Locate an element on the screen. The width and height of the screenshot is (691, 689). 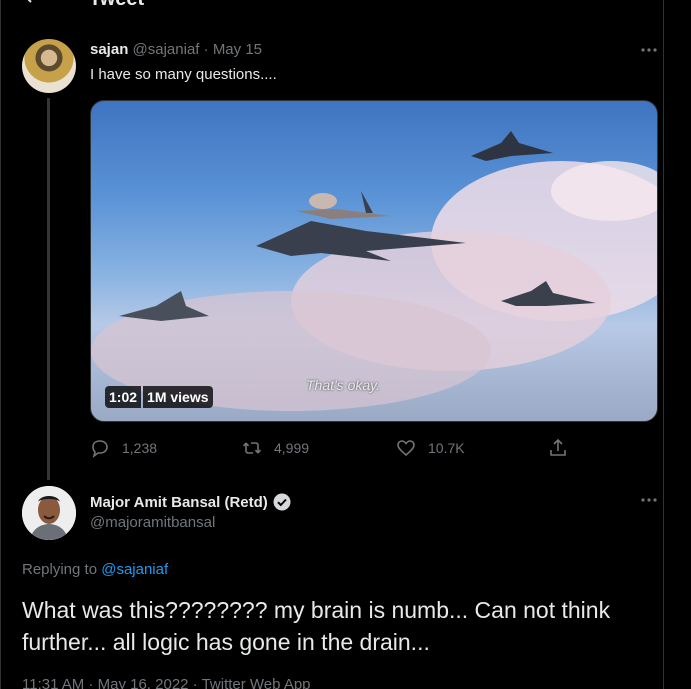
reply-button: 1,238 is located at coordinates (123, 448).